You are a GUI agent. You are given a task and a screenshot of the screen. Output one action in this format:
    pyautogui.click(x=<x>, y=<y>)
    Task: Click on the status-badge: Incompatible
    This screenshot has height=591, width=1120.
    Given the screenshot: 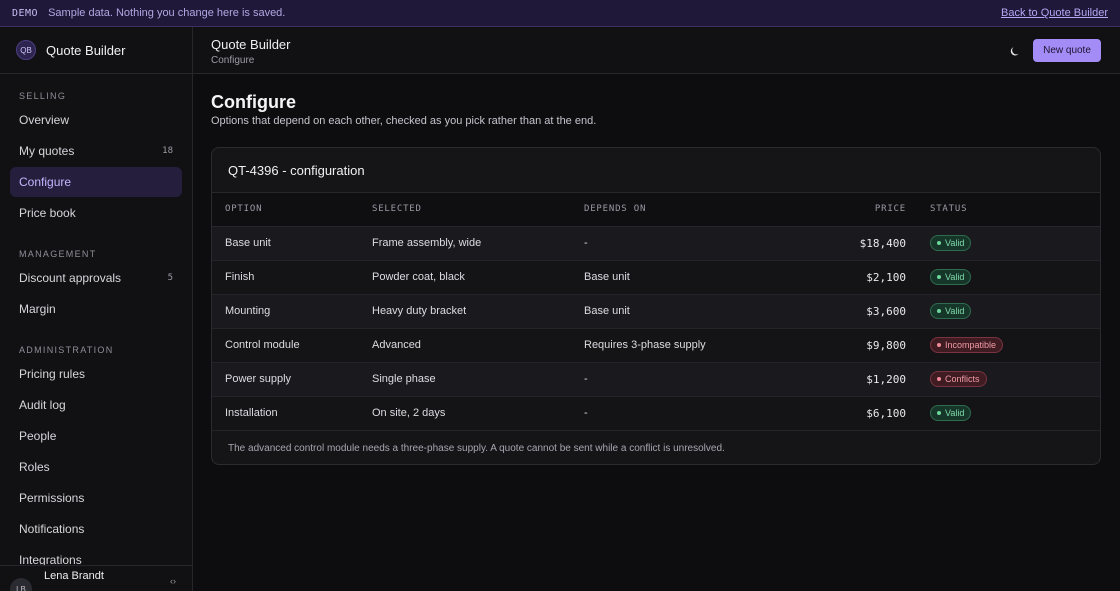 What is the action you would take?
    pyautogui.click(x=967, y=345)
    